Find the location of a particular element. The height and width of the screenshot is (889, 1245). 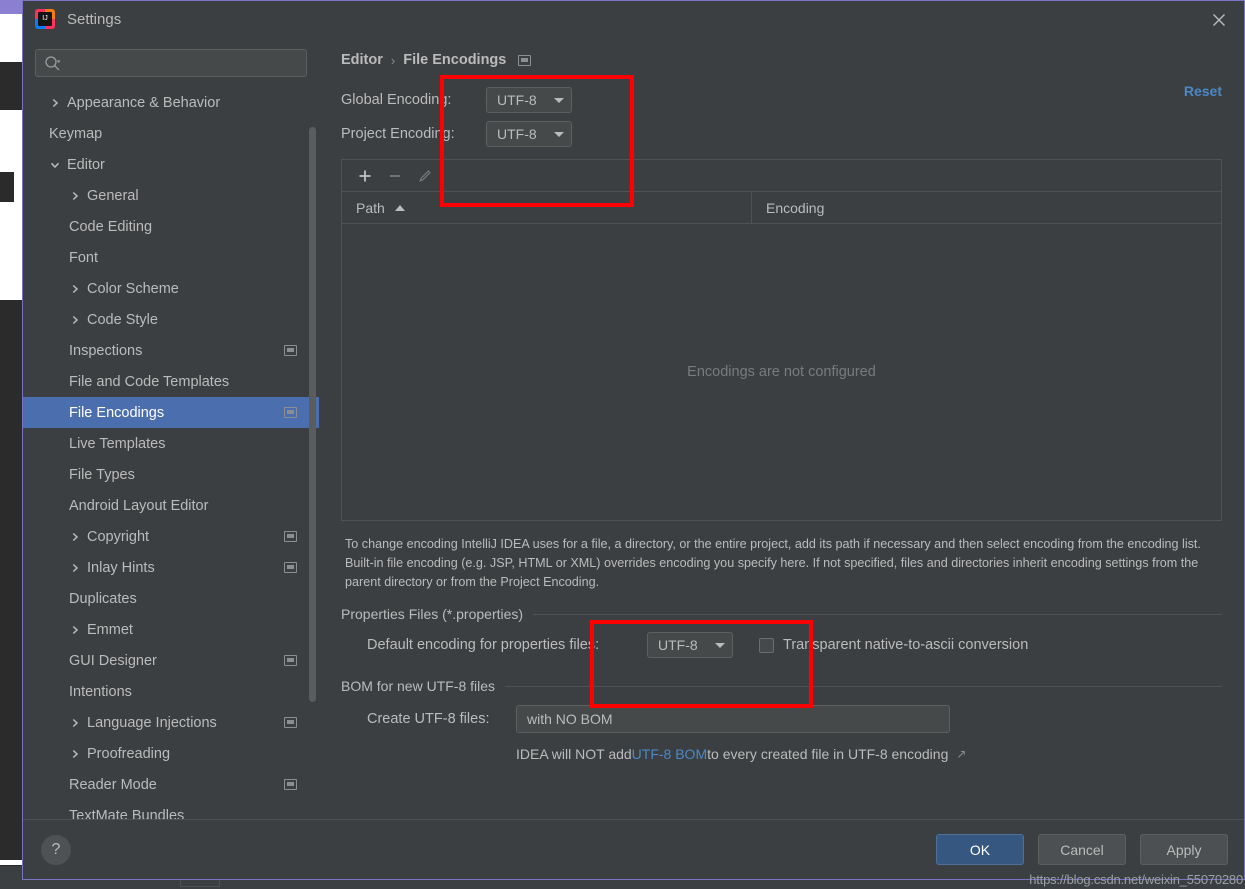

project-encoding-dropdown: UTF-8 is located at coordinates (529, 134).